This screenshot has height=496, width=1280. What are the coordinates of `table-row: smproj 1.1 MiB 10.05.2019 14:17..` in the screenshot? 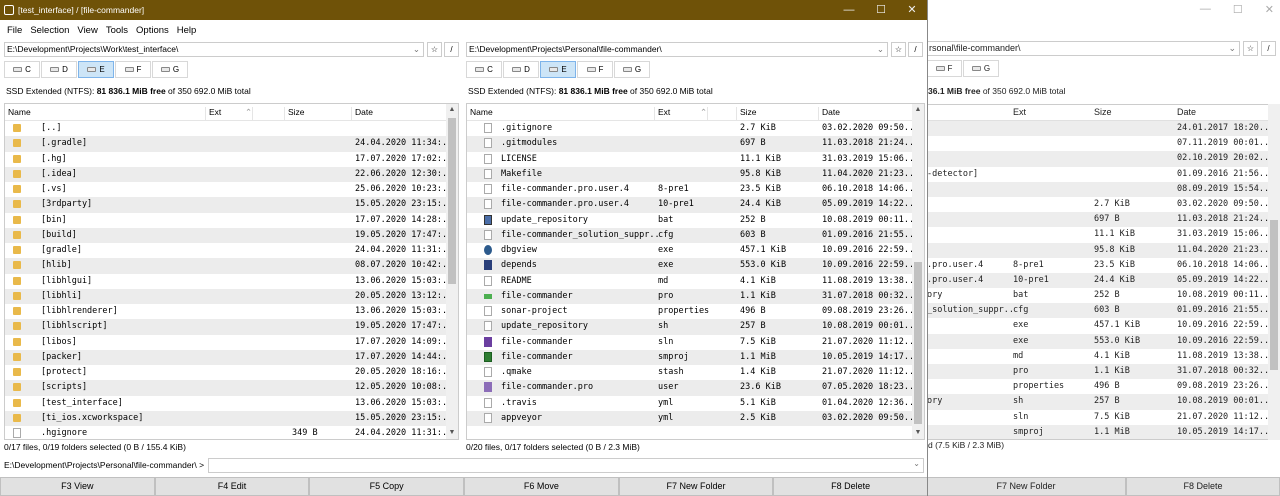 It's located at (1098, 431).